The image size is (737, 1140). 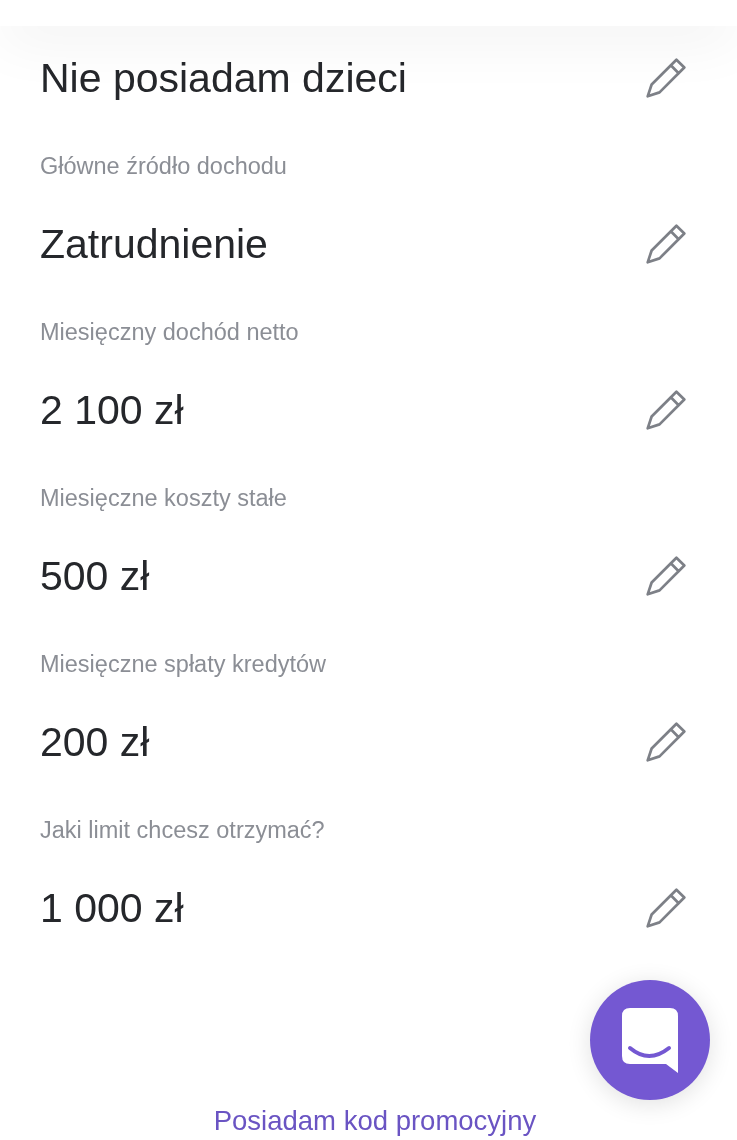 I want to click on field-value: 2 100 zł, so click(x=112, y=410).